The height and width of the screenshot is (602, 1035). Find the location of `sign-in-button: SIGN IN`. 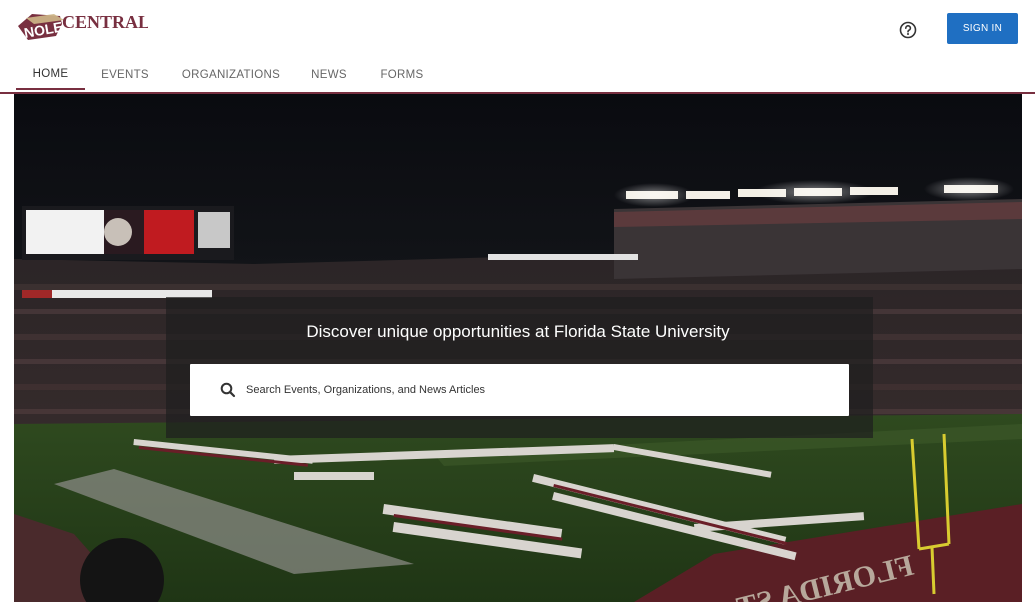

sign-in-button: SIGN IN is located at coordinates (982, 28).